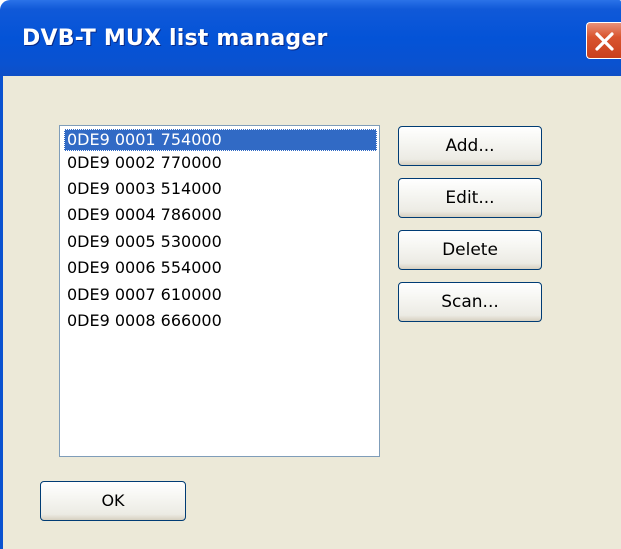  I want to click on close-button, so click(603, 40).